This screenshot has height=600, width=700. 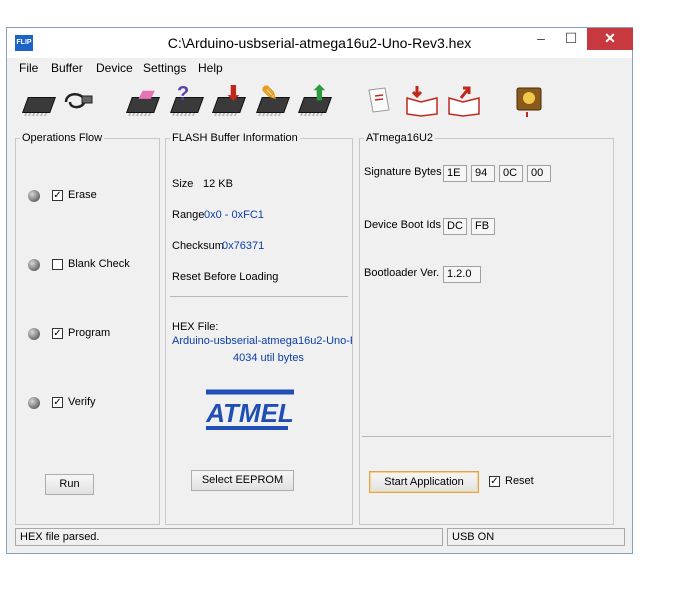 I want to click on document-graphic, so click(x=379, y=100).